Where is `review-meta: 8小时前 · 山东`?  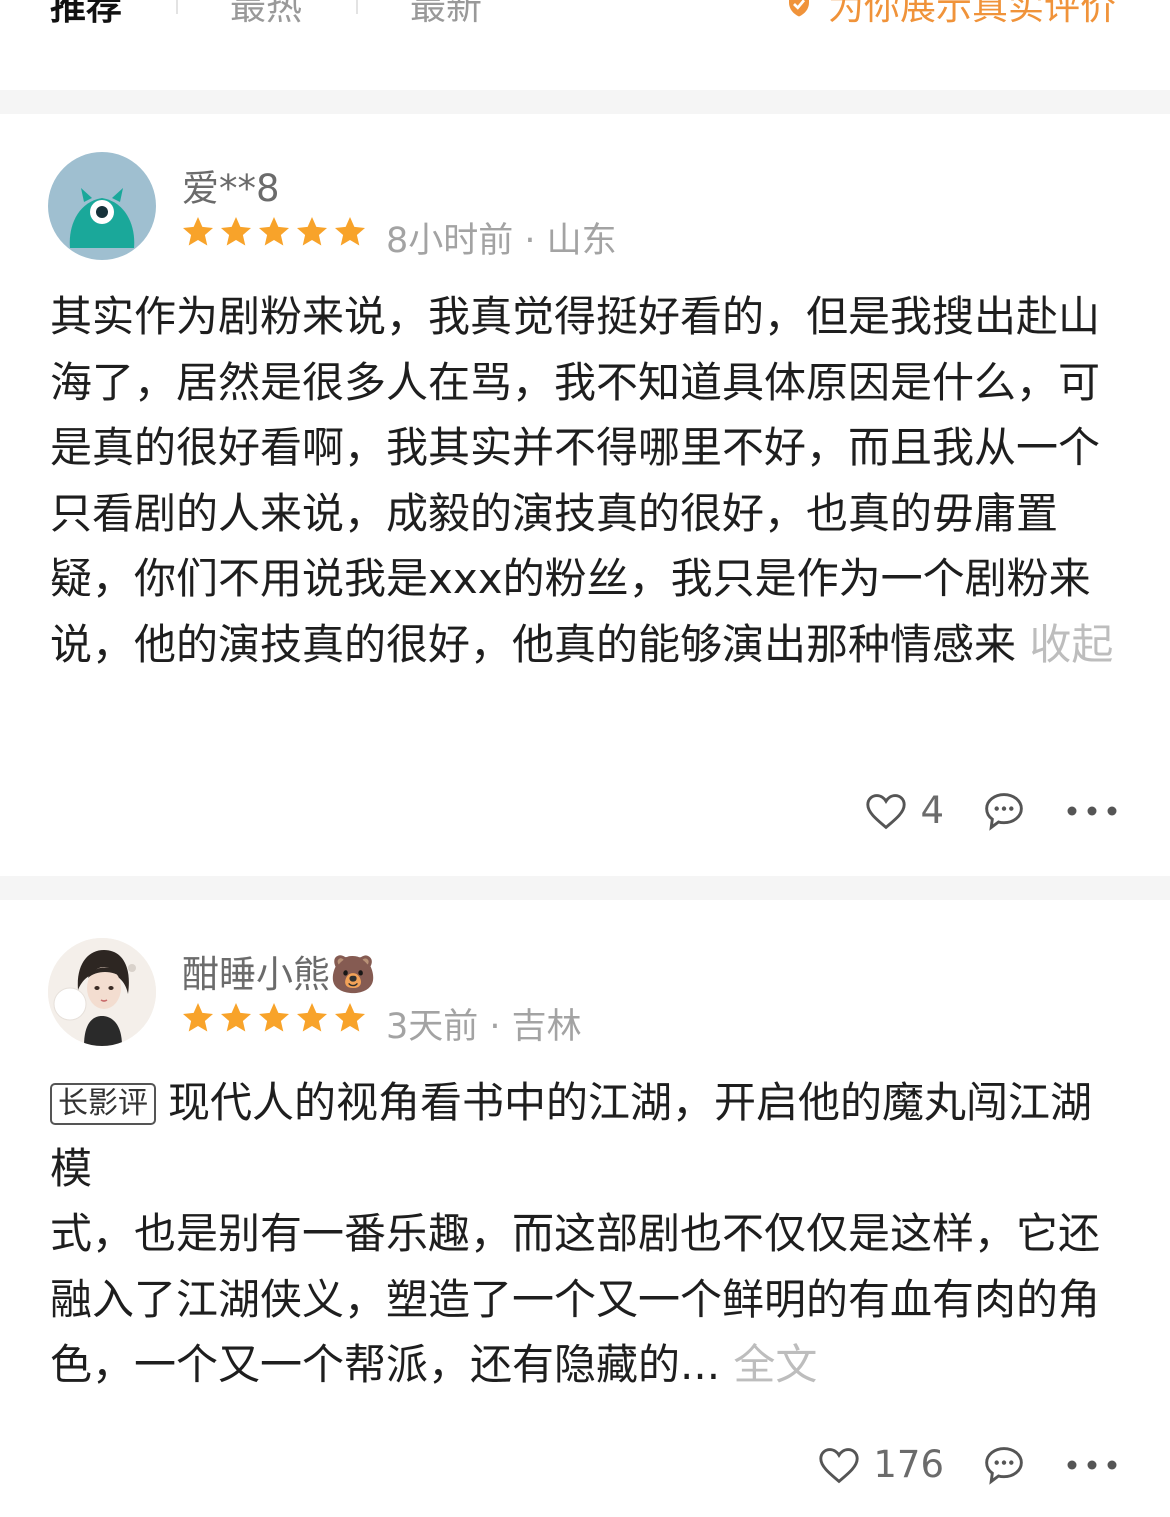
review-meta: 8小时前 · 山东 is located at coordinates (501, 241).